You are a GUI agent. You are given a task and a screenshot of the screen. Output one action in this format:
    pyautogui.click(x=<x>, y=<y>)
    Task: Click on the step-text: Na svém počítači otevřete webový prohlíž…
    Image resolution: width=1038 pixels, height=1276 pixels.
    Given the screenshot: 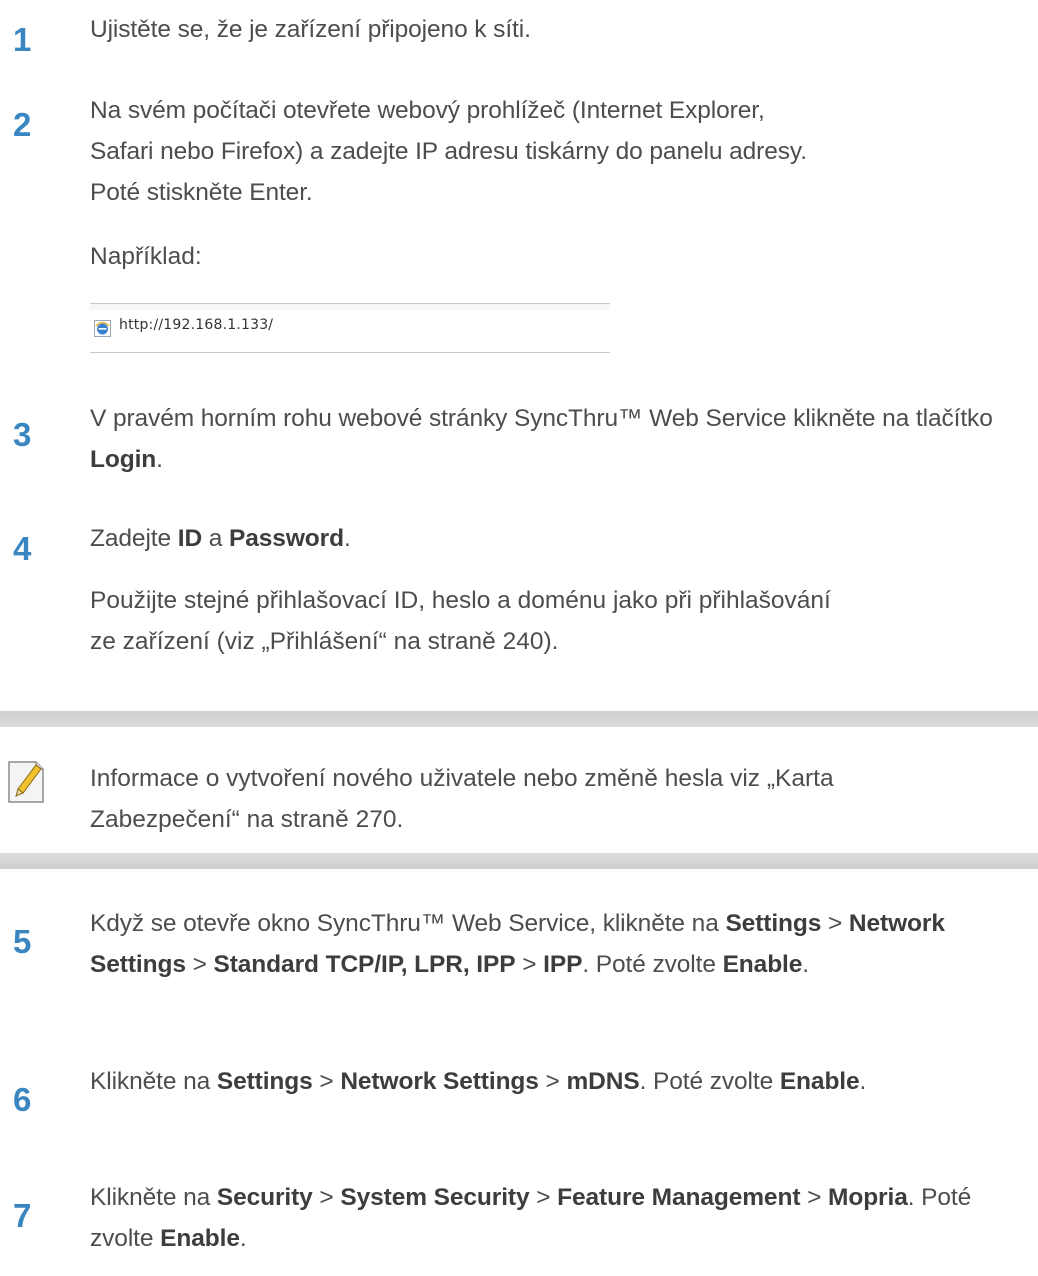 What is the action you would take?
    pyautogui.click(x=564, y=151)
    